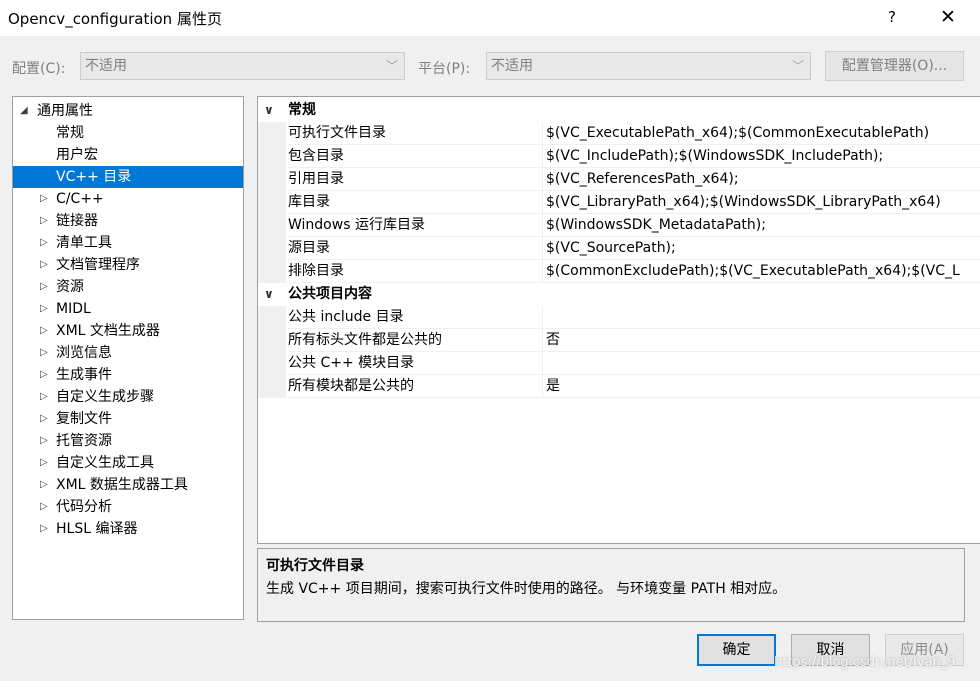  I want to click on tree-item: ▷ HLSL 编译器, so click(128, 529).